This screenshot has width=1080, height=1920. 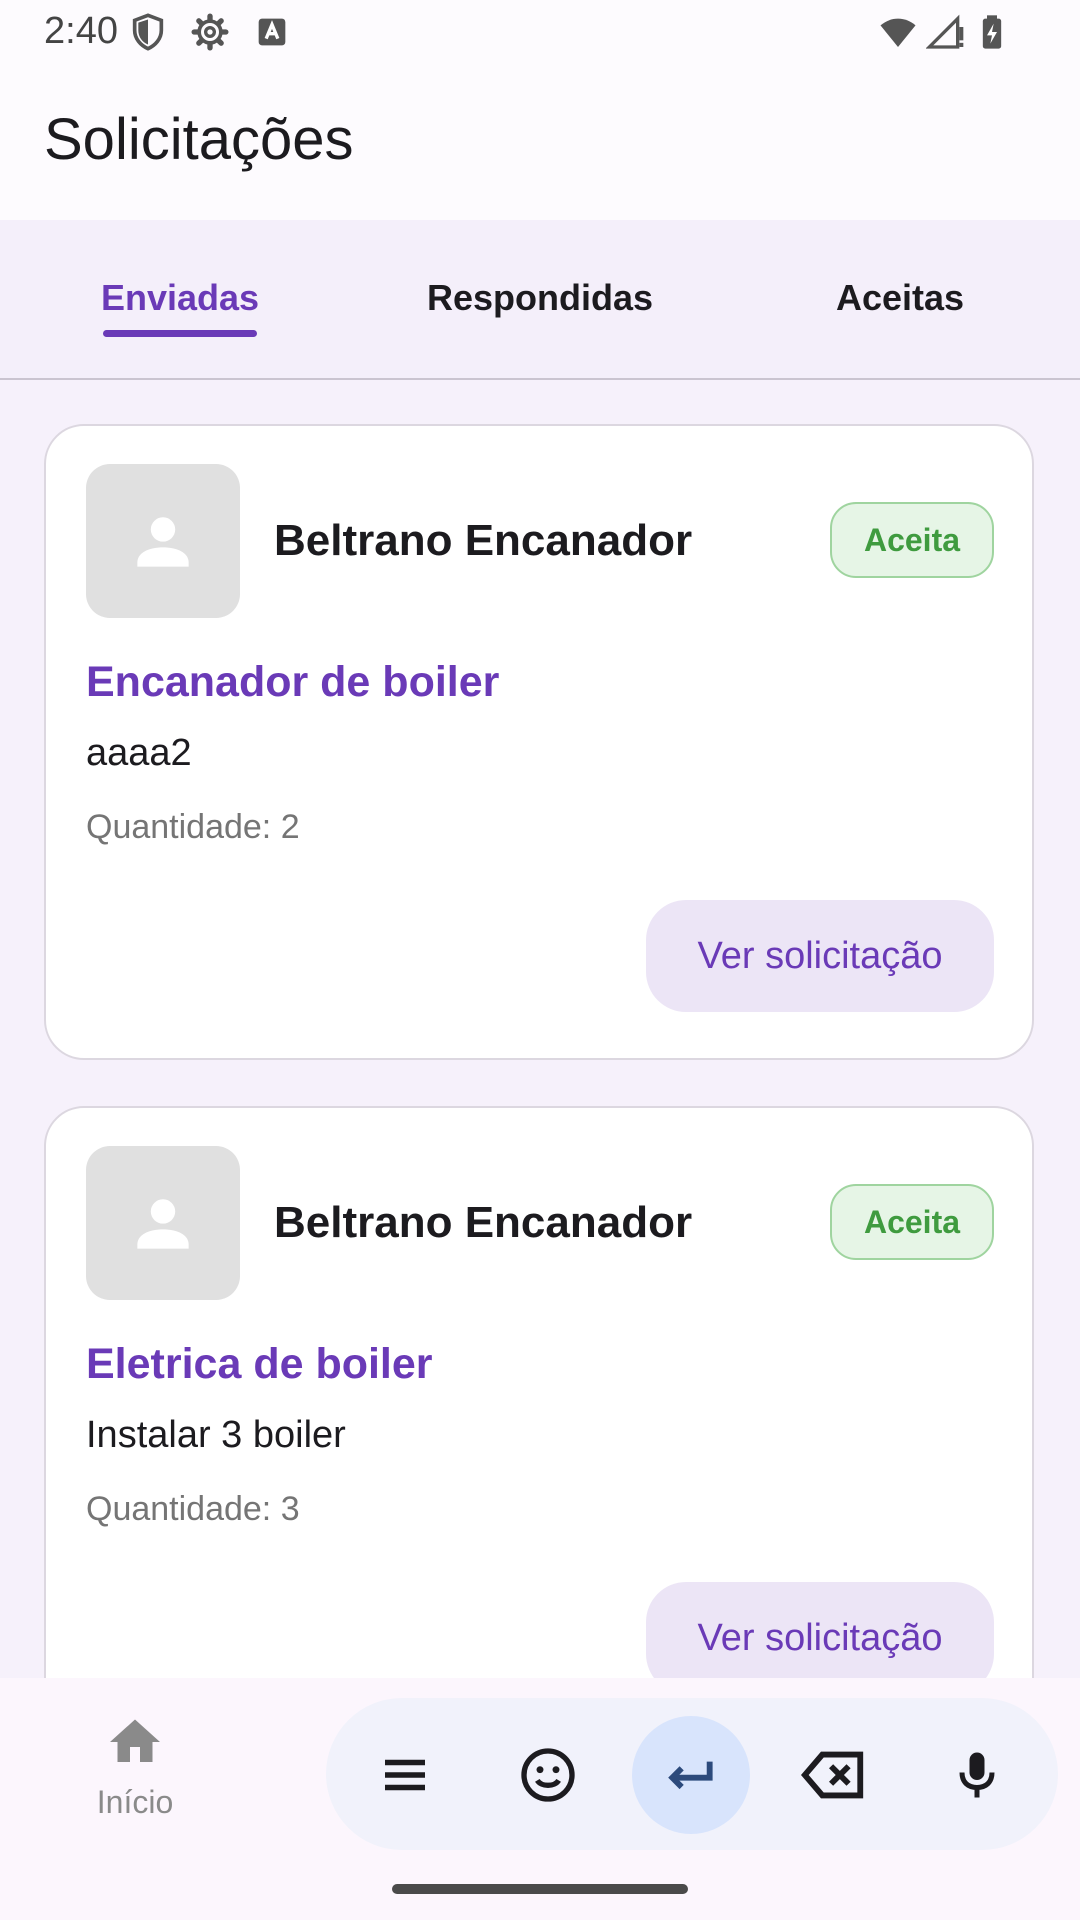 I want to click on microphone-button, so click(x=977, y=1775).